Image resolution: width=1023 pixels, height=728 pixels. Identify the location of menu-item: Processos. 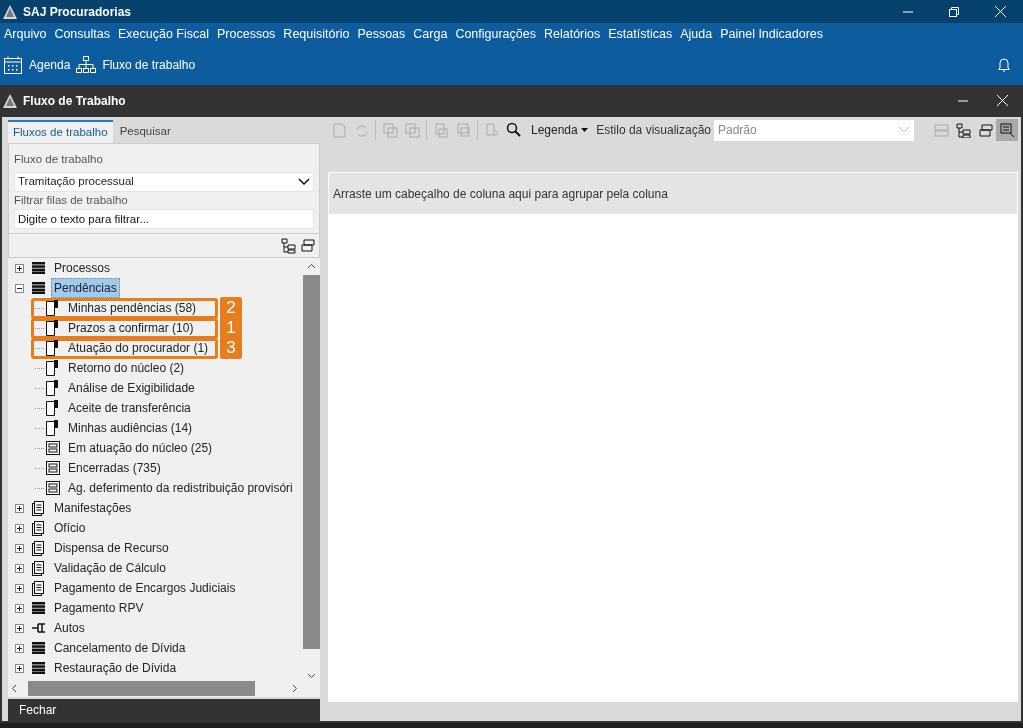
(246, 34).